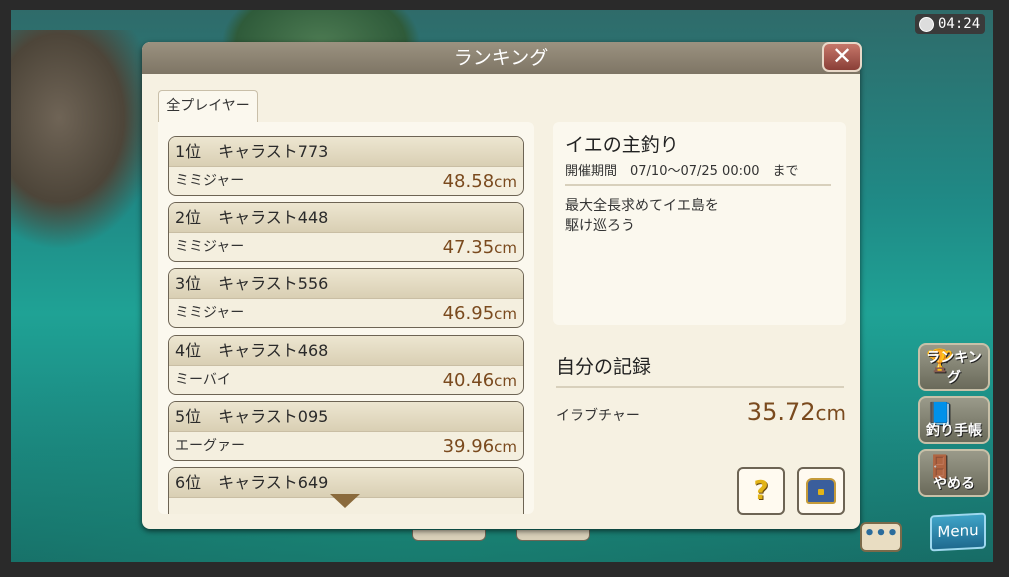 This screenshot has height=577, width=1009. Describe the element at coordinates (273, 283) in the screenshot. I see `player-name: キャラスト556` at that location.